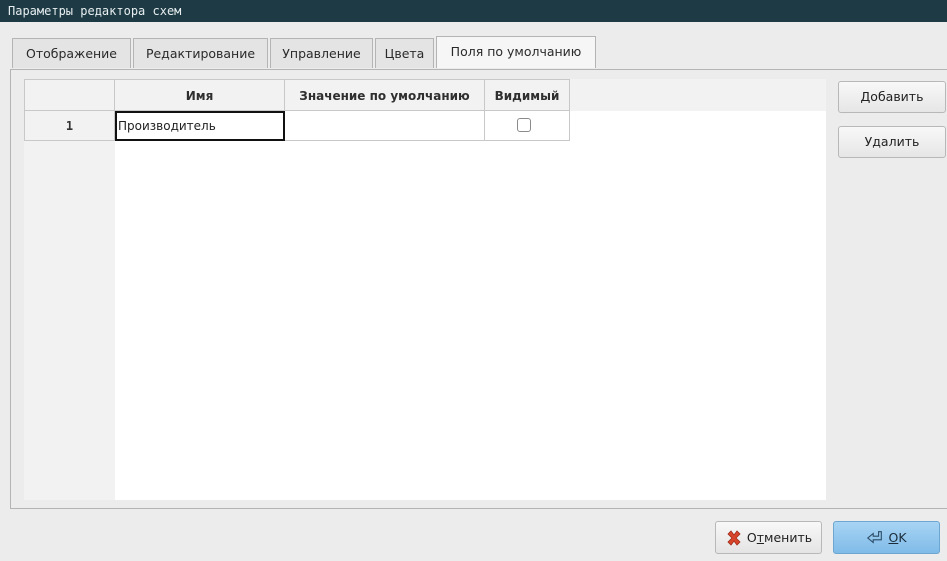 The width and height of the screenshot is (947, 561). Describe the element at coordinates (321, 53) in the screenshot. I see `tab-control: Управление` at that location.